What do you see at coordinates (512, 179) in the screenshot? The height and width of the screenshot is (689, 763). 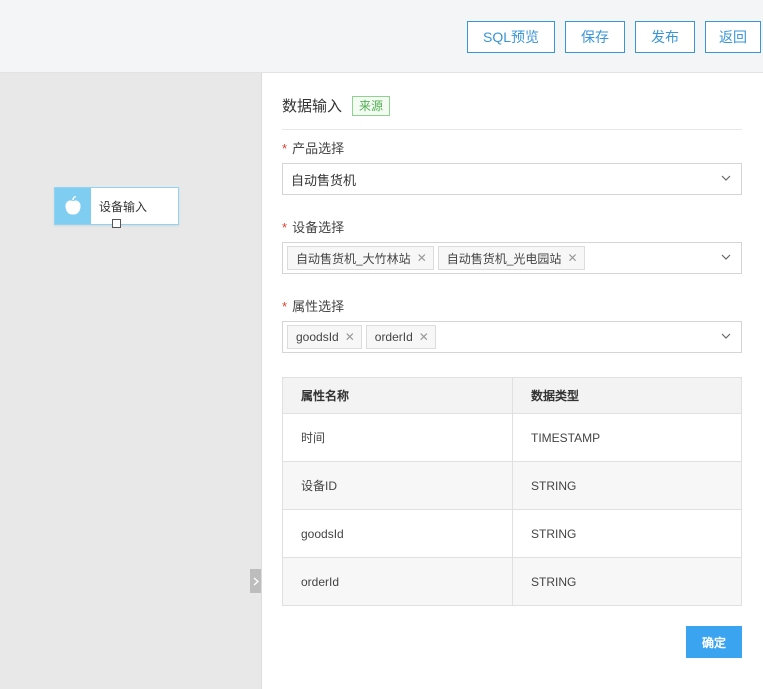 I see `product-select: 自动售货机` at bounding box center [512, 179].